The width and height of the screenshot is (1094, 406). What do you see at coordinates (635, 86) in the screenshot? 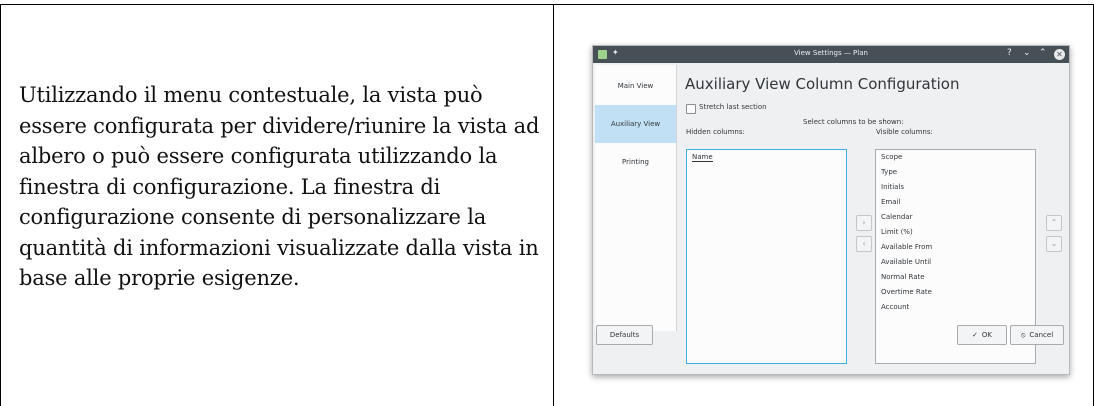
I see `sidebar-item-main-view: Main View` at bounding box center [635, 86].